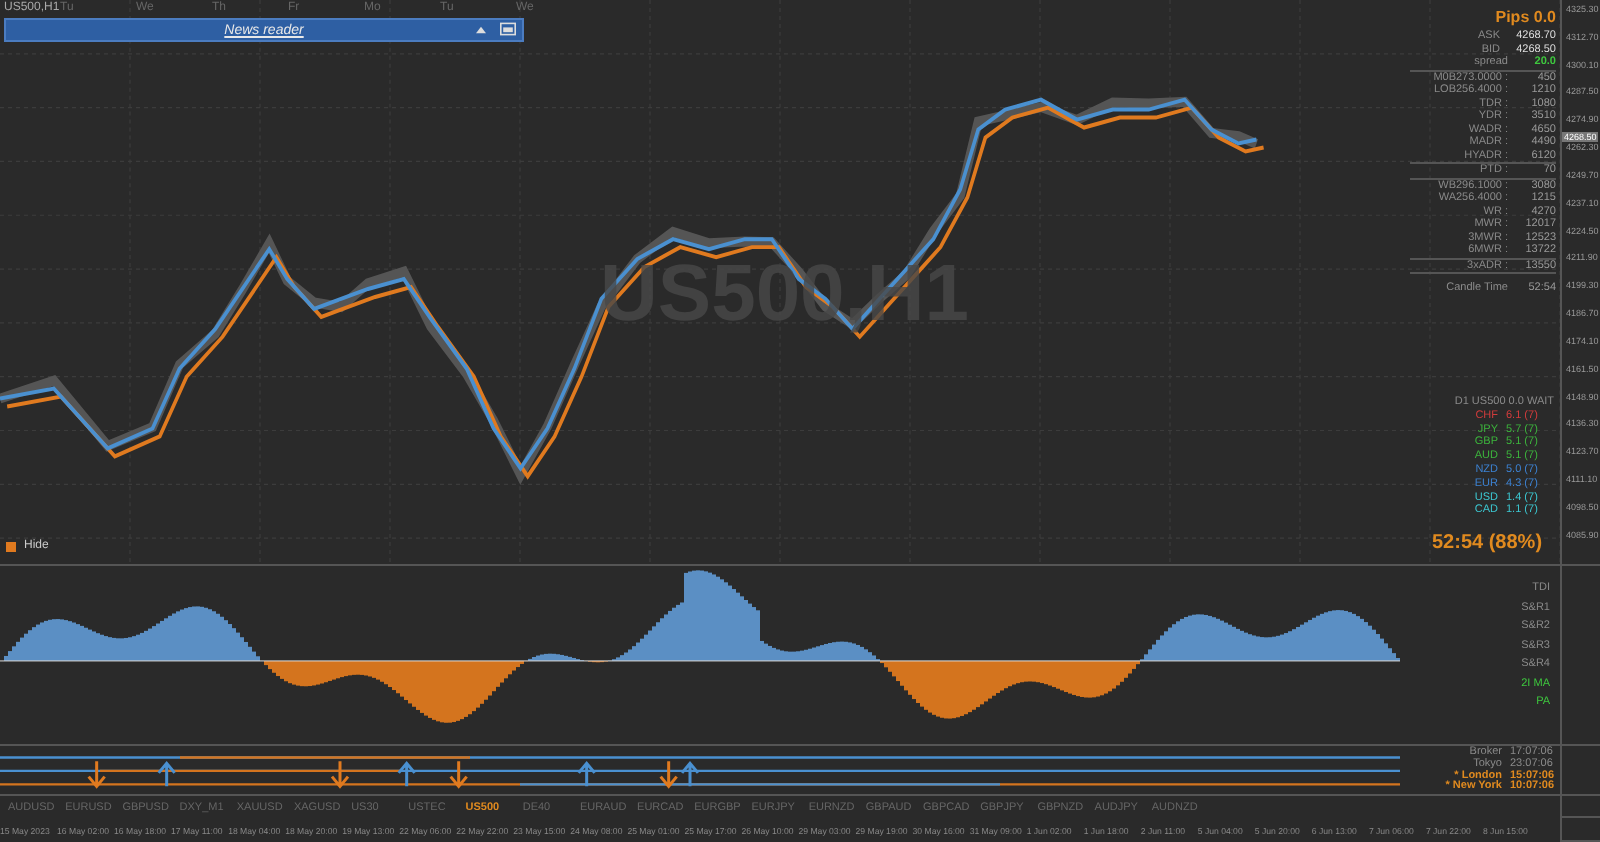  I want to click on axis-strip, so click(1580, 830).